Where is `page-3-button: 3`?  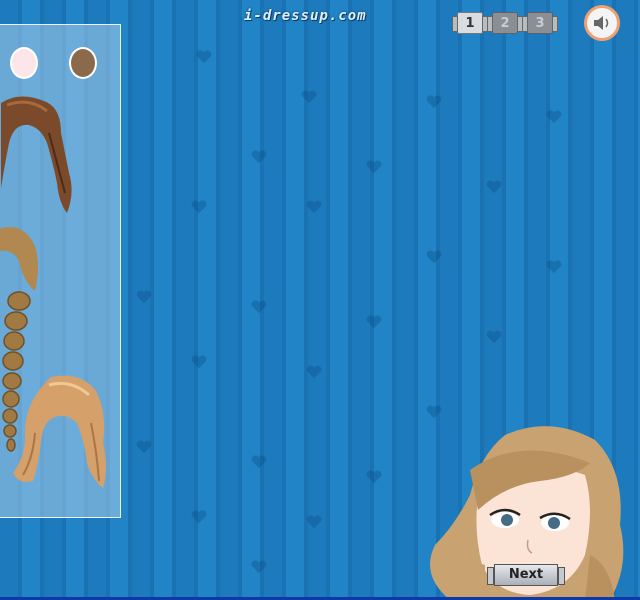 page-3-button: 3 is located at coordinates (540, 23).